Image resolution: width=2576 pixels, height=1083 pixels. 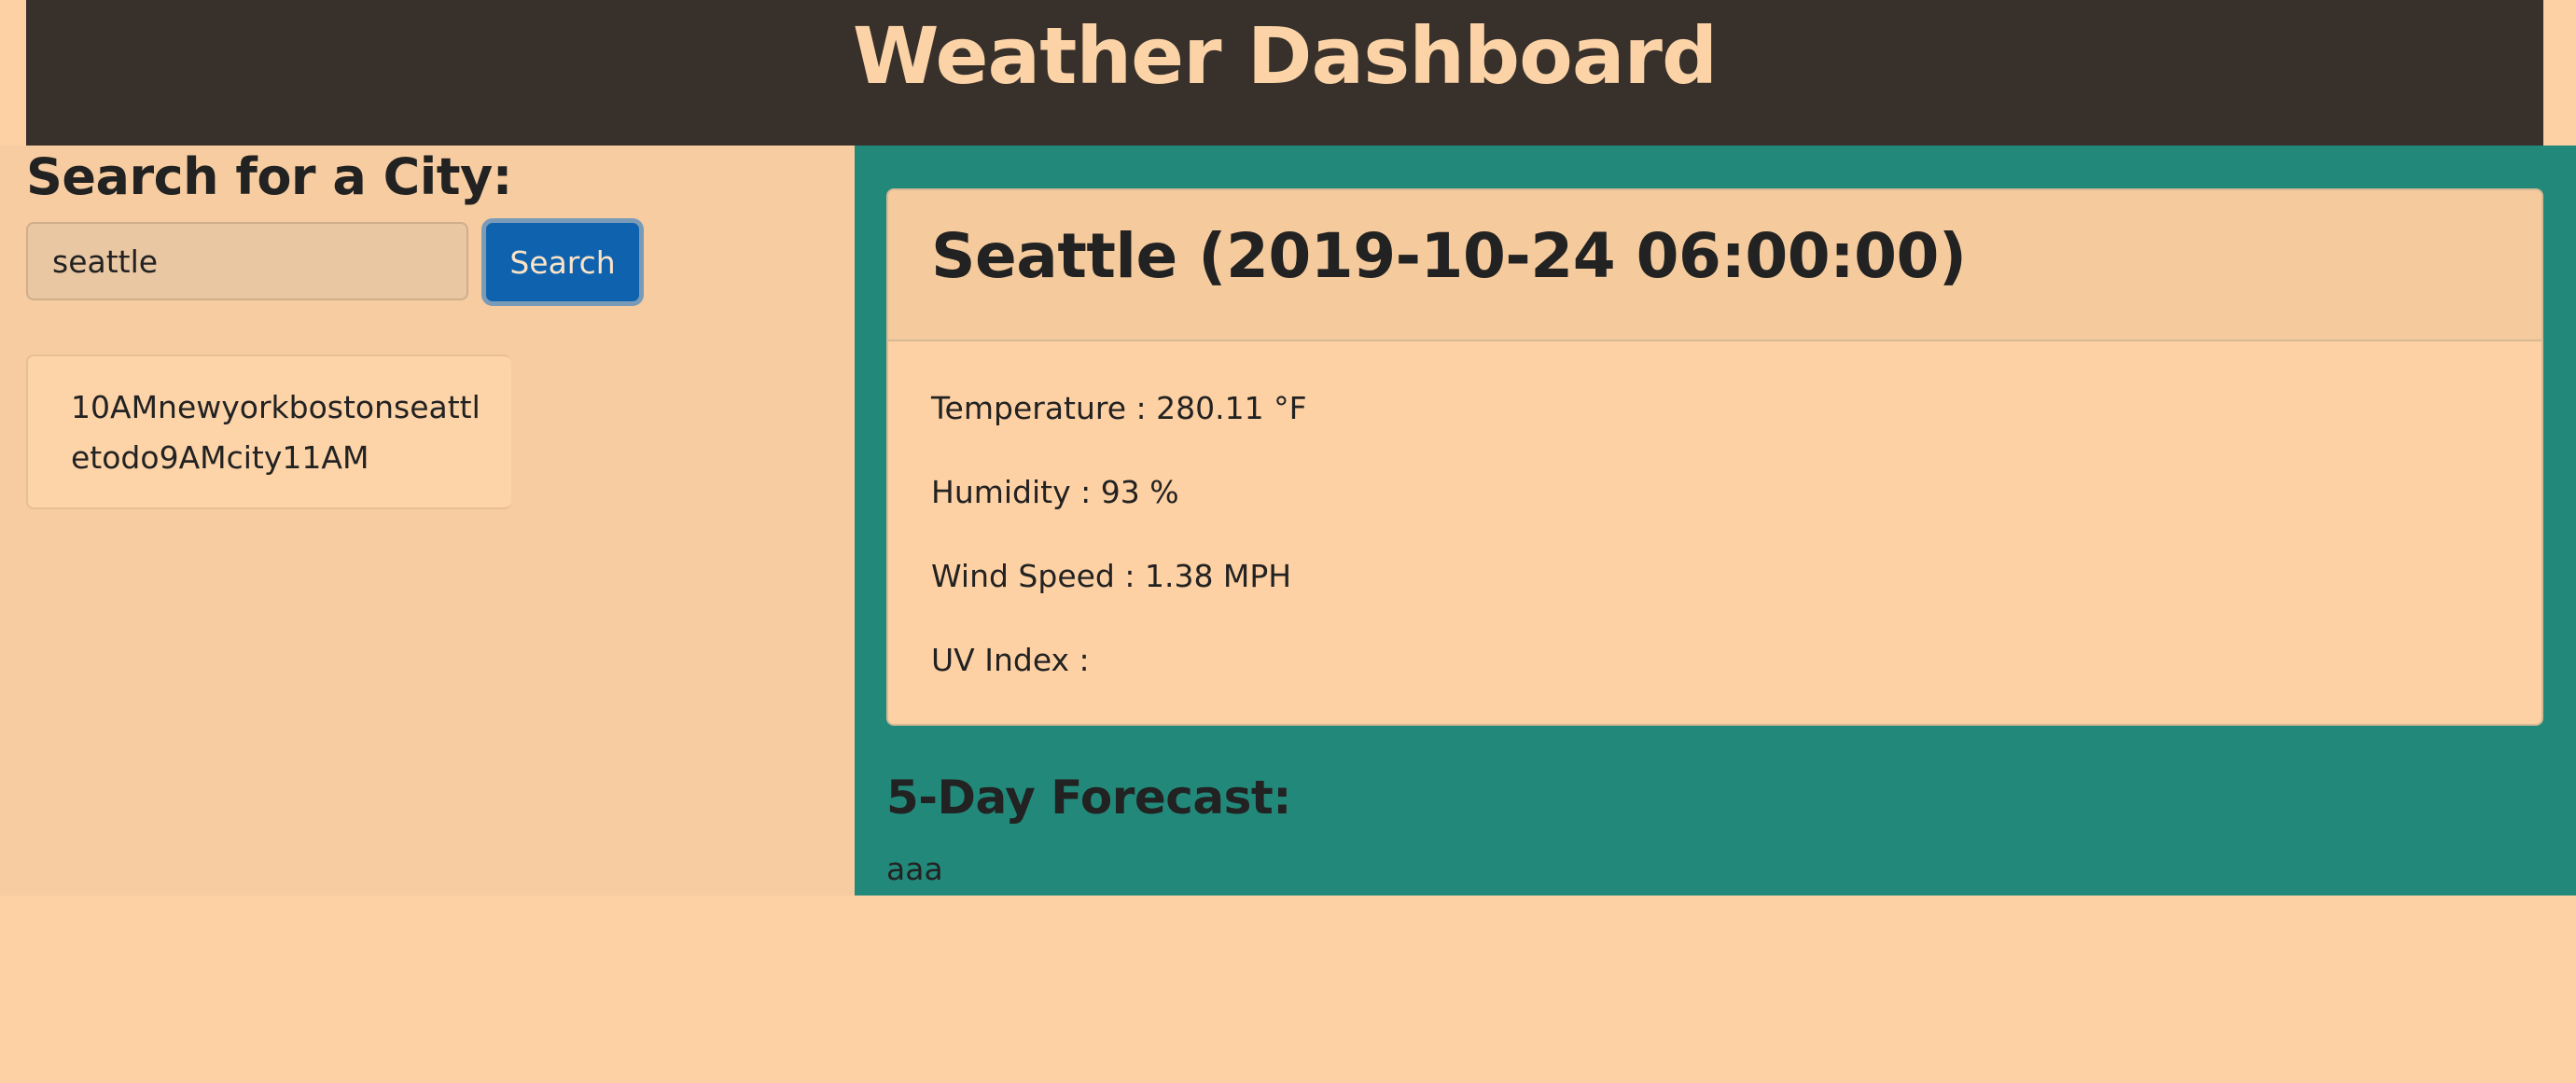 What do you see at coordinates (269, 176) in the screenshot?
I see `search-heading: Search for a City:` at bounding box center [269, 176].